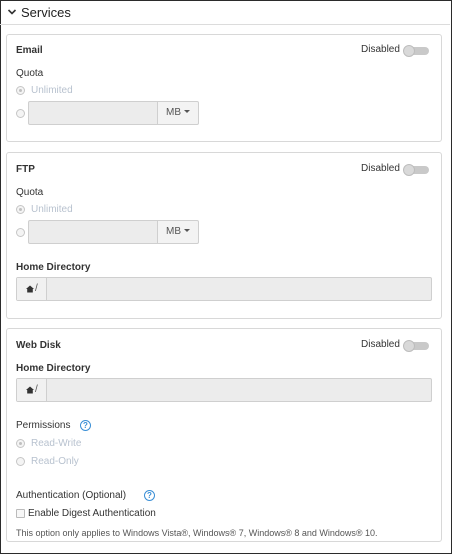  I want to click on read-write-label: Read-Write, so click(56, 443).